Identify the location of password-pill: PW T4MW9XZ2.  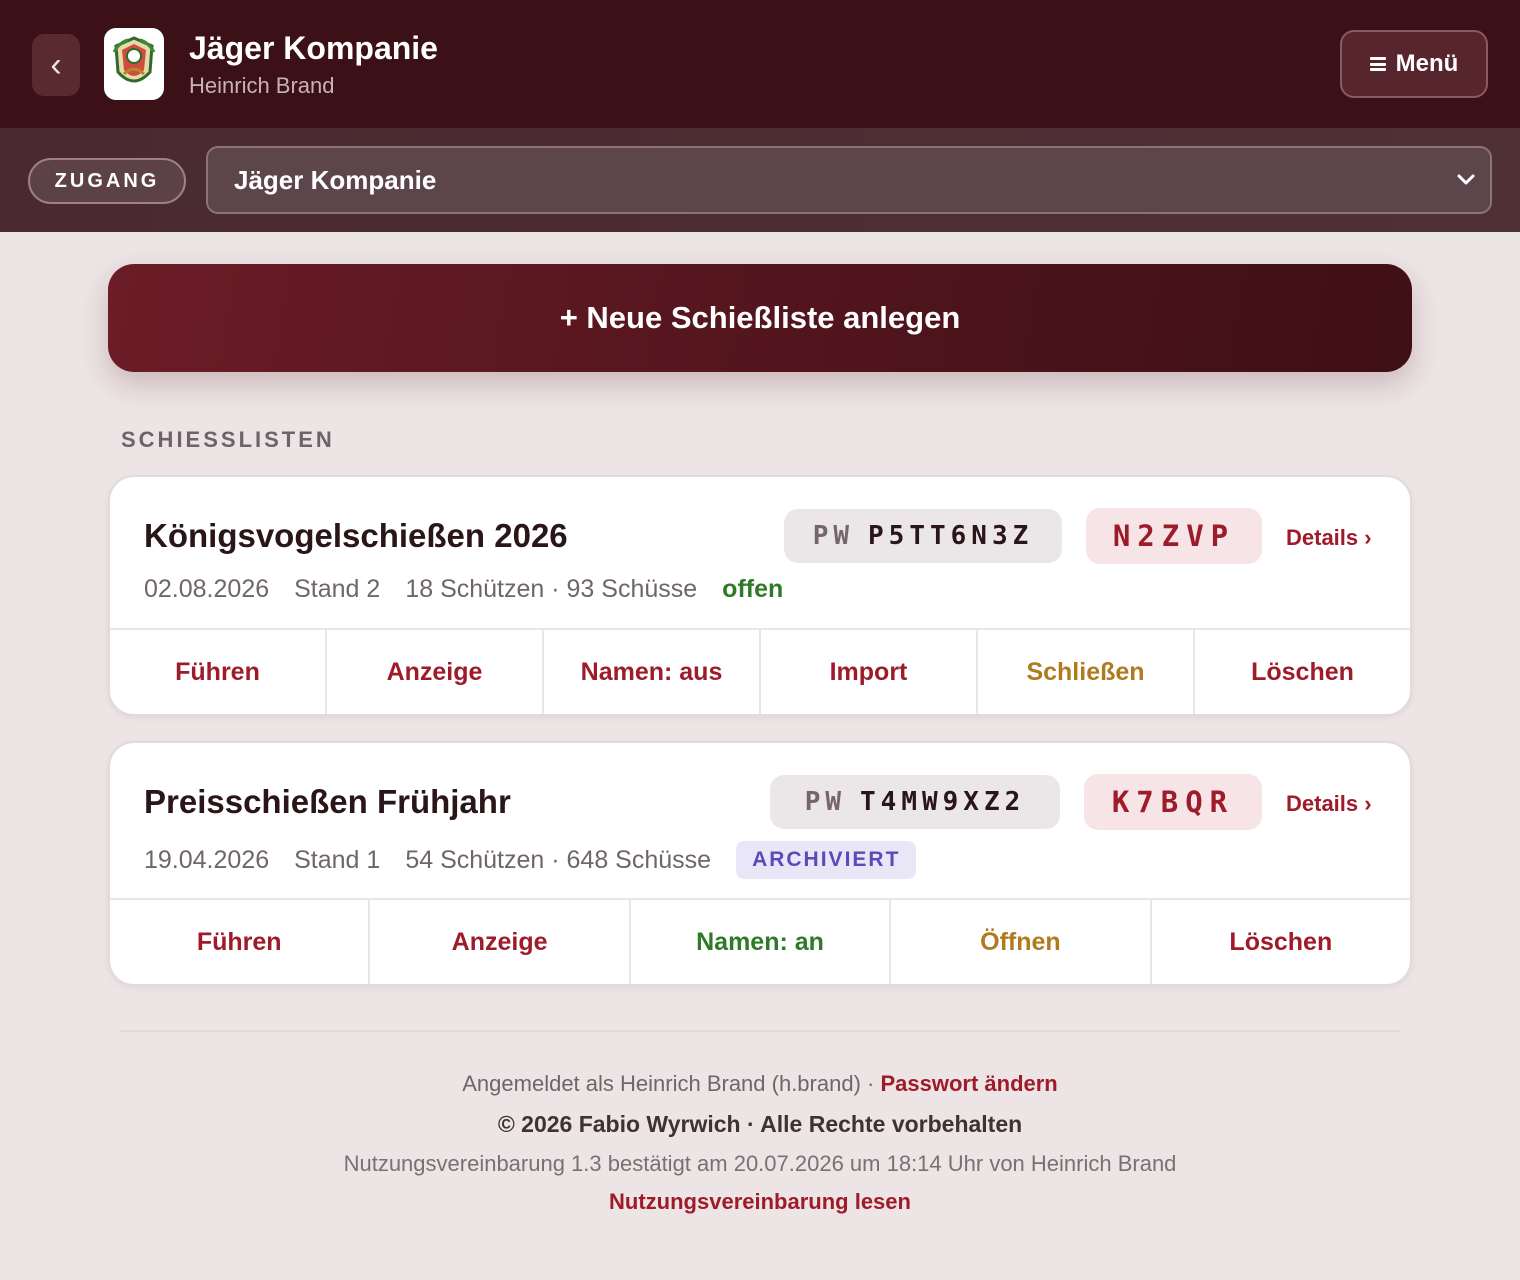
(915, 802).